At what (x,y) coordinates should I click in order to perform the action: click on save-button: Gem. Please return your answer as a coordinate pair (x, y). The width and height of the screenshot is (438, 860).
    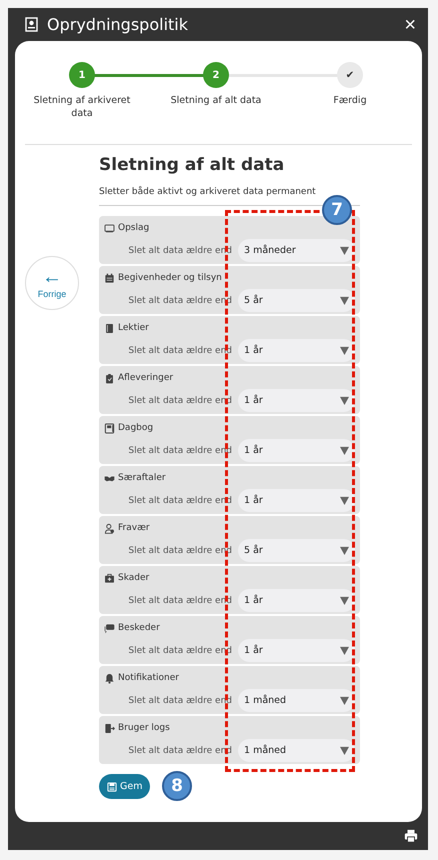
    Looking at the image, I should click on (124, 786).